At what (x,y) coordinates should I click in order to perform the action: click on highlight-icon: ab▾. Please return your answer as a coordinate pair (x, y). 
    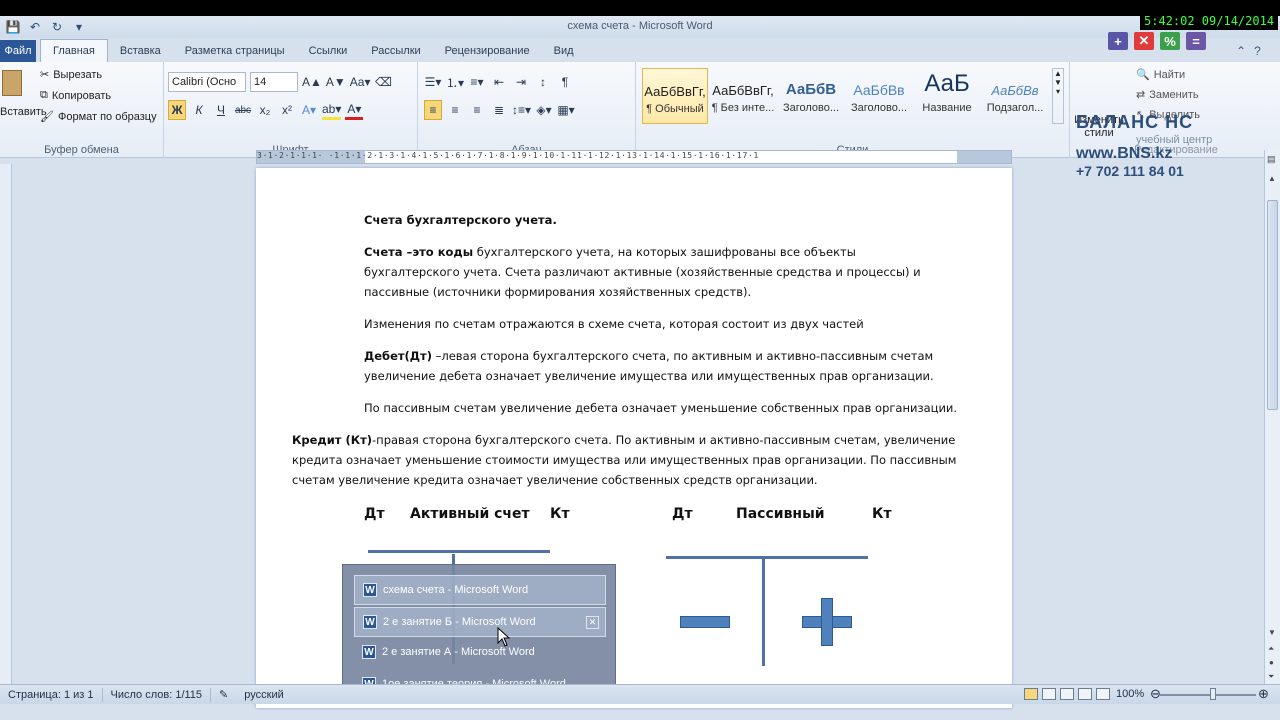
    Looking at the image, I should click on (332, 110).